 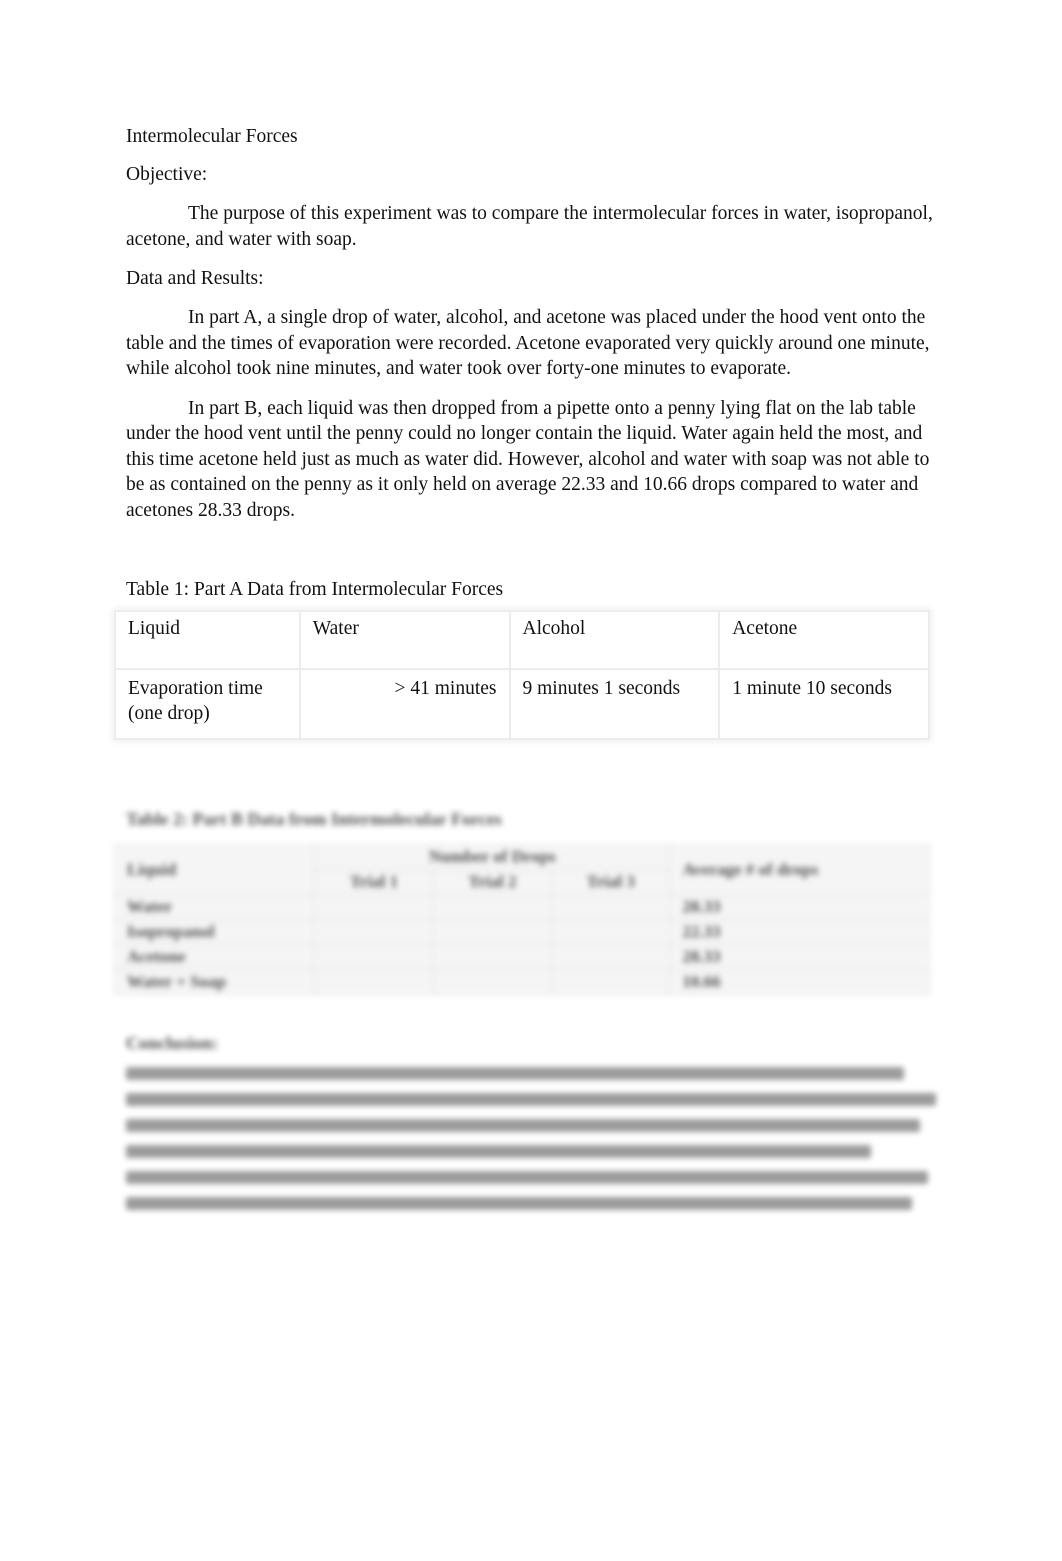 I want to click on conclusion-paragraph-obscured, so click(x=531, y=1138).